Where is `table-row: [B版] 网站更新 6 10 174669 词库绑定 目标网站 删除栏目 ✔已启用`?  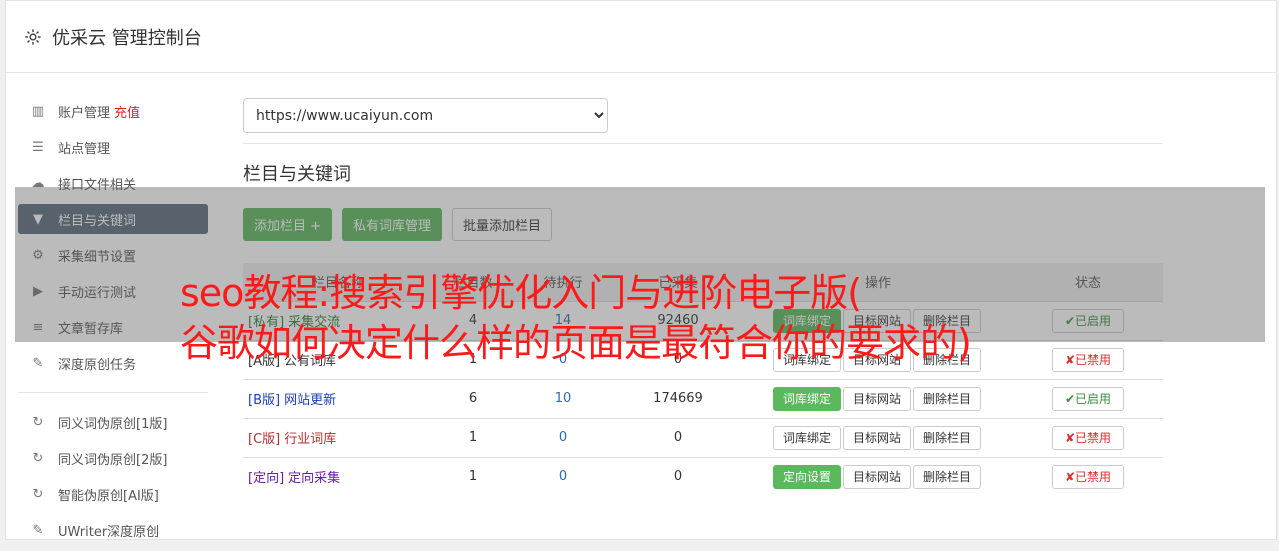
table-row: [B版] 网站更新 6 10 174669 词库绑定 目标网站 删除栏目 ✔已启用 is located at coordinates (703, 398).